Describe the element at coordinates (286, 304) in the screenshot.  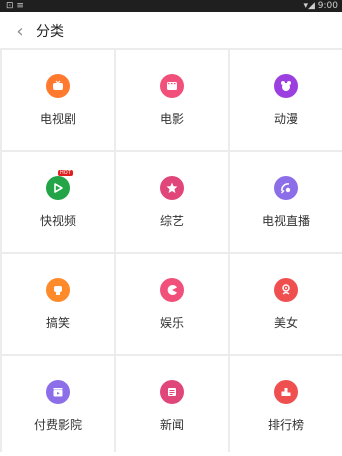
I see `category-beauty: 美女` at that location.